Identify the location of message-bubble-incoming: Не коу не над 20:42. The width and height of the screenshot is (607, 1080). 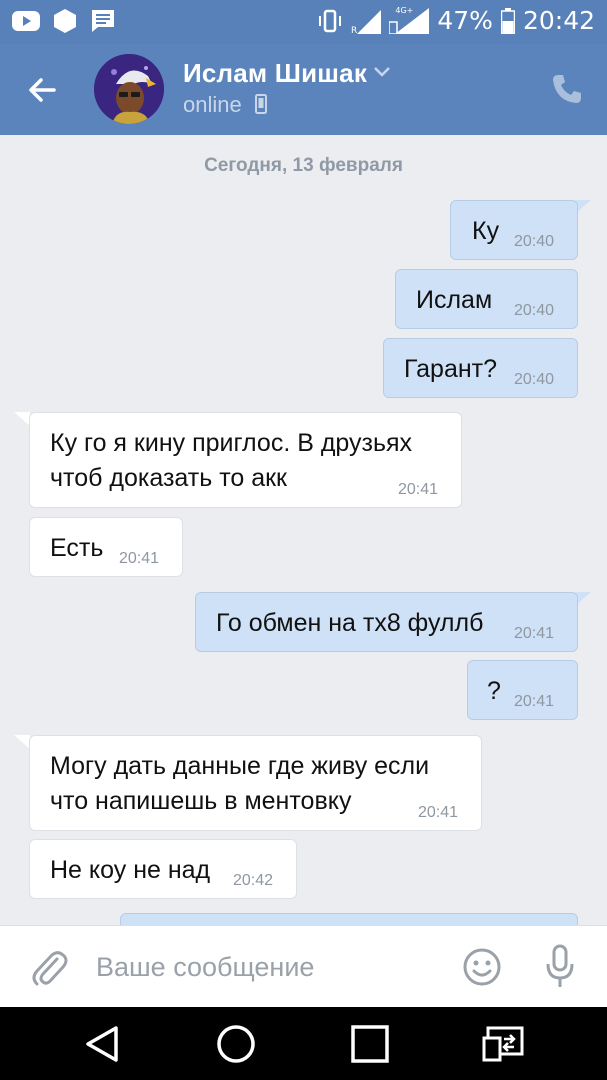
(163, 869).